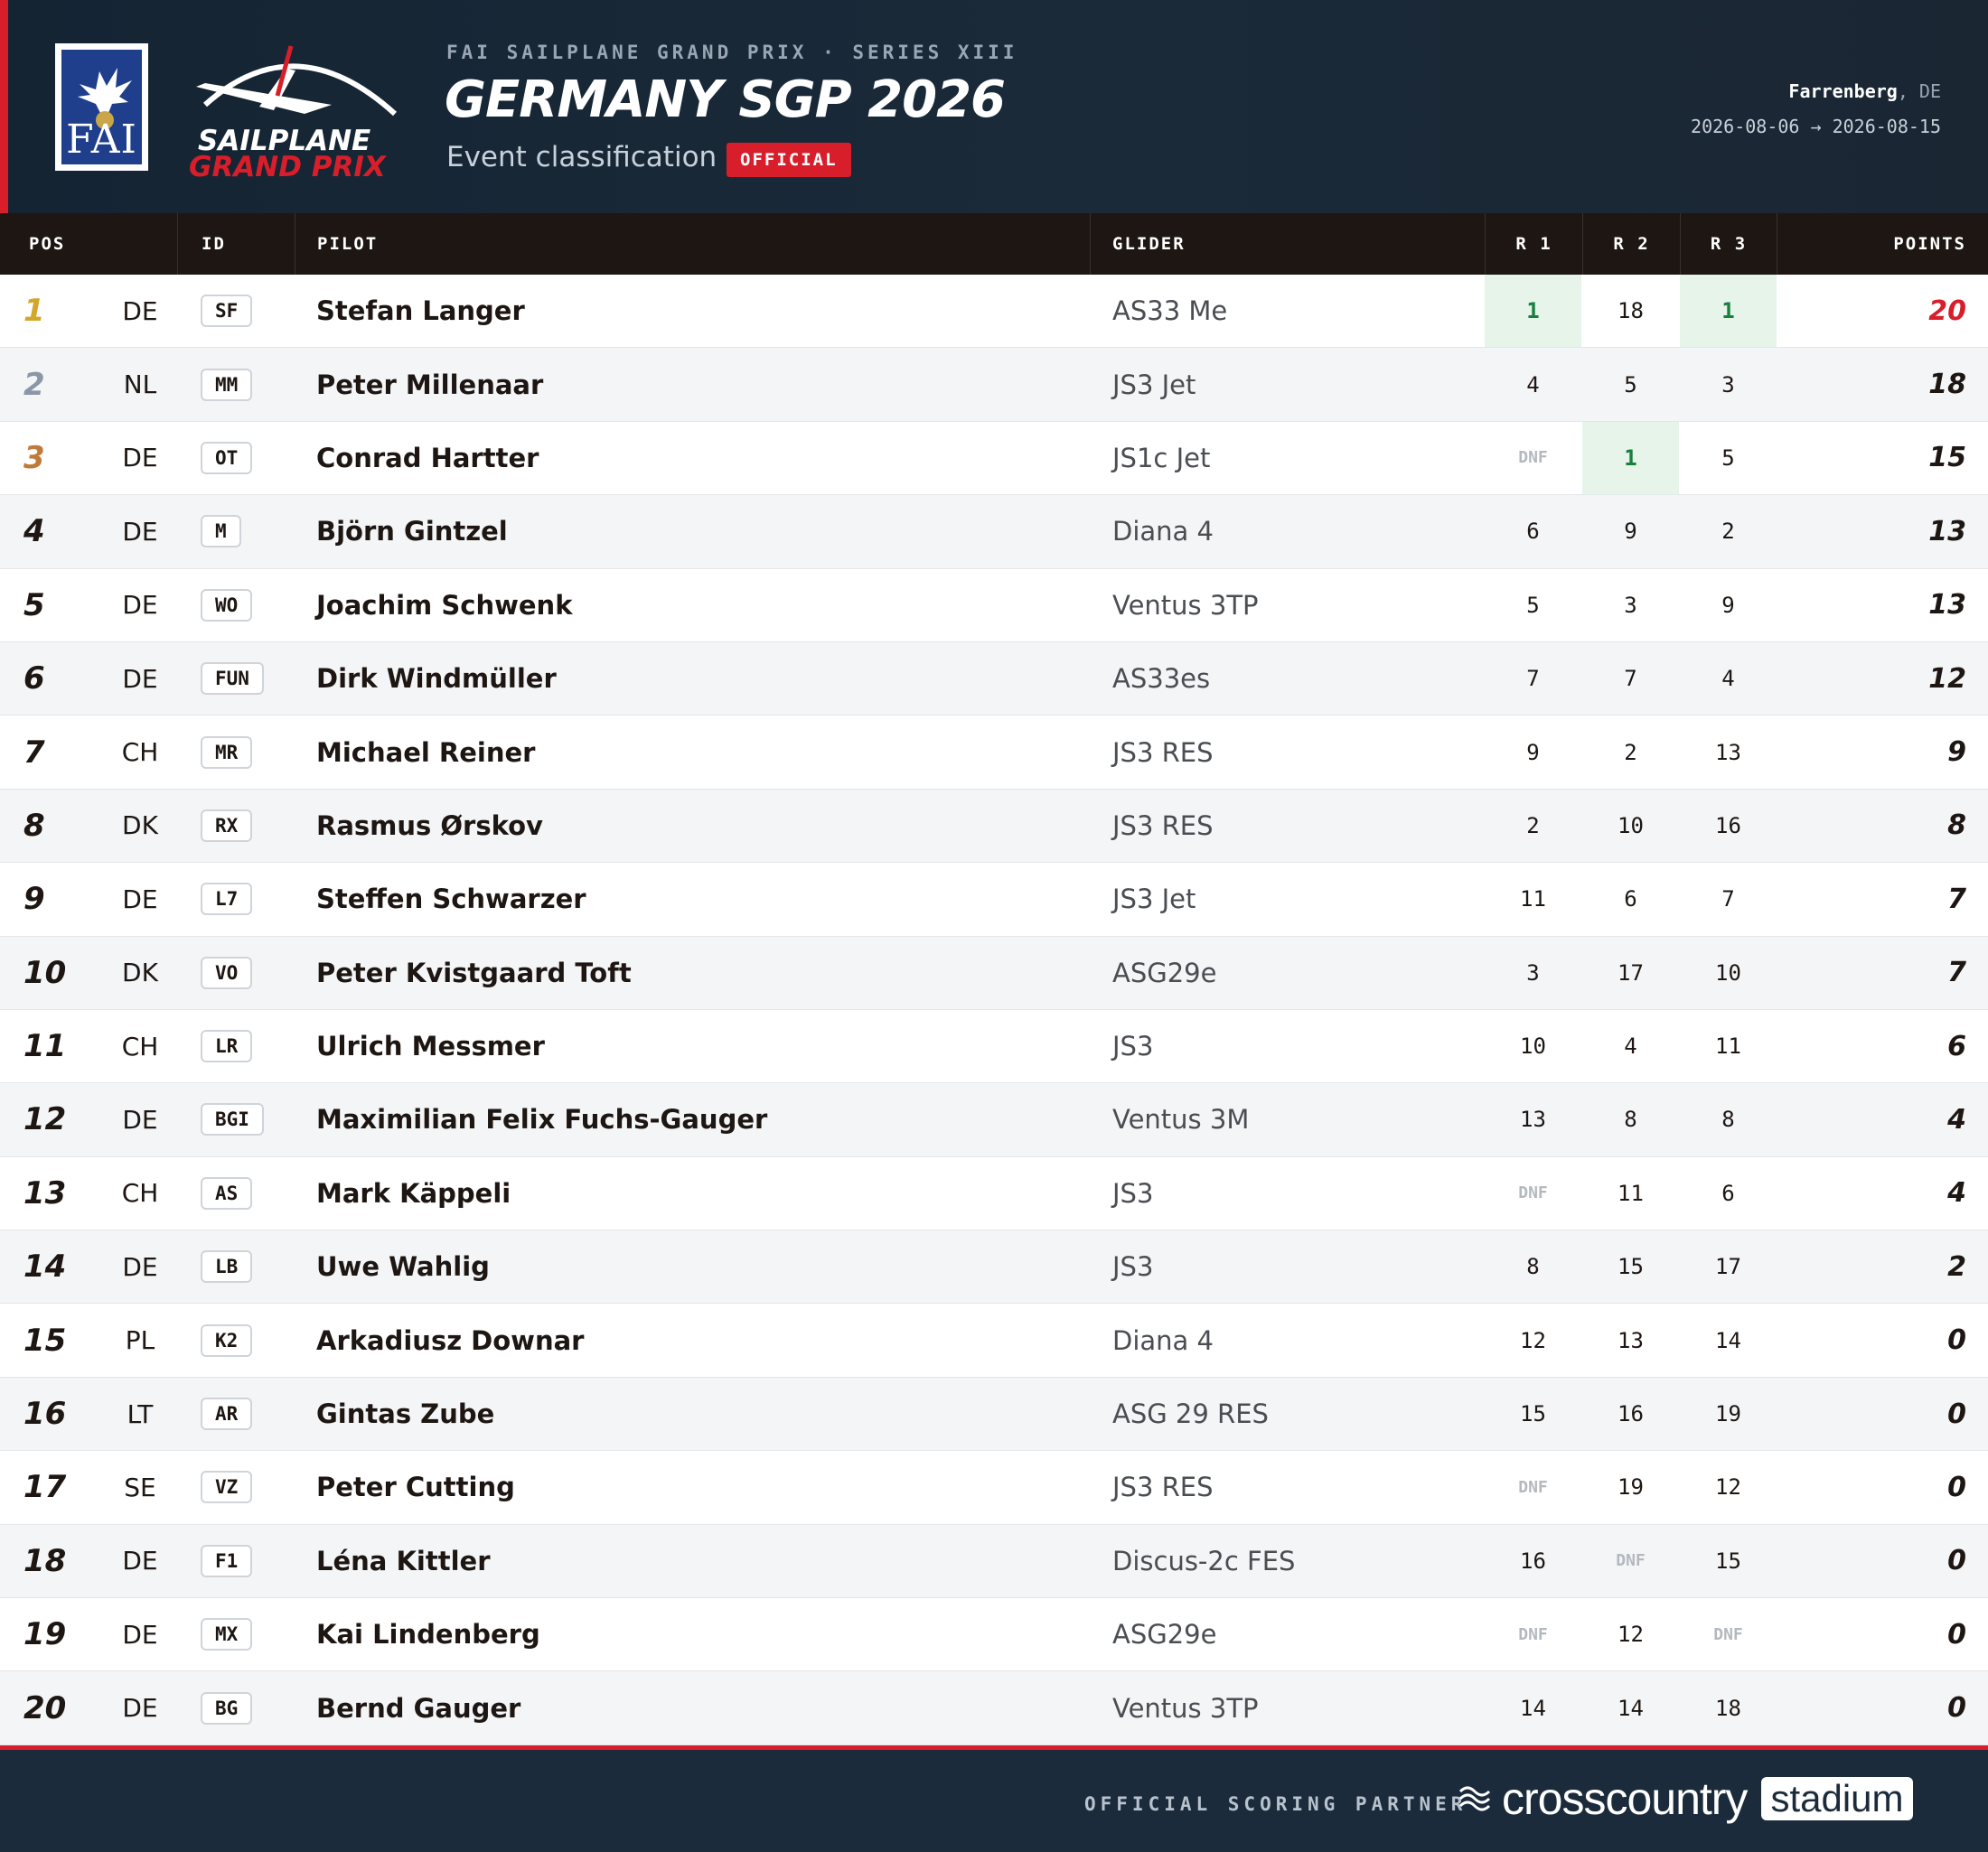 Image resolution: width=1988 pixels, height=1852 pixels. I want to click on competition-id-badge: M, so click(221, 531).